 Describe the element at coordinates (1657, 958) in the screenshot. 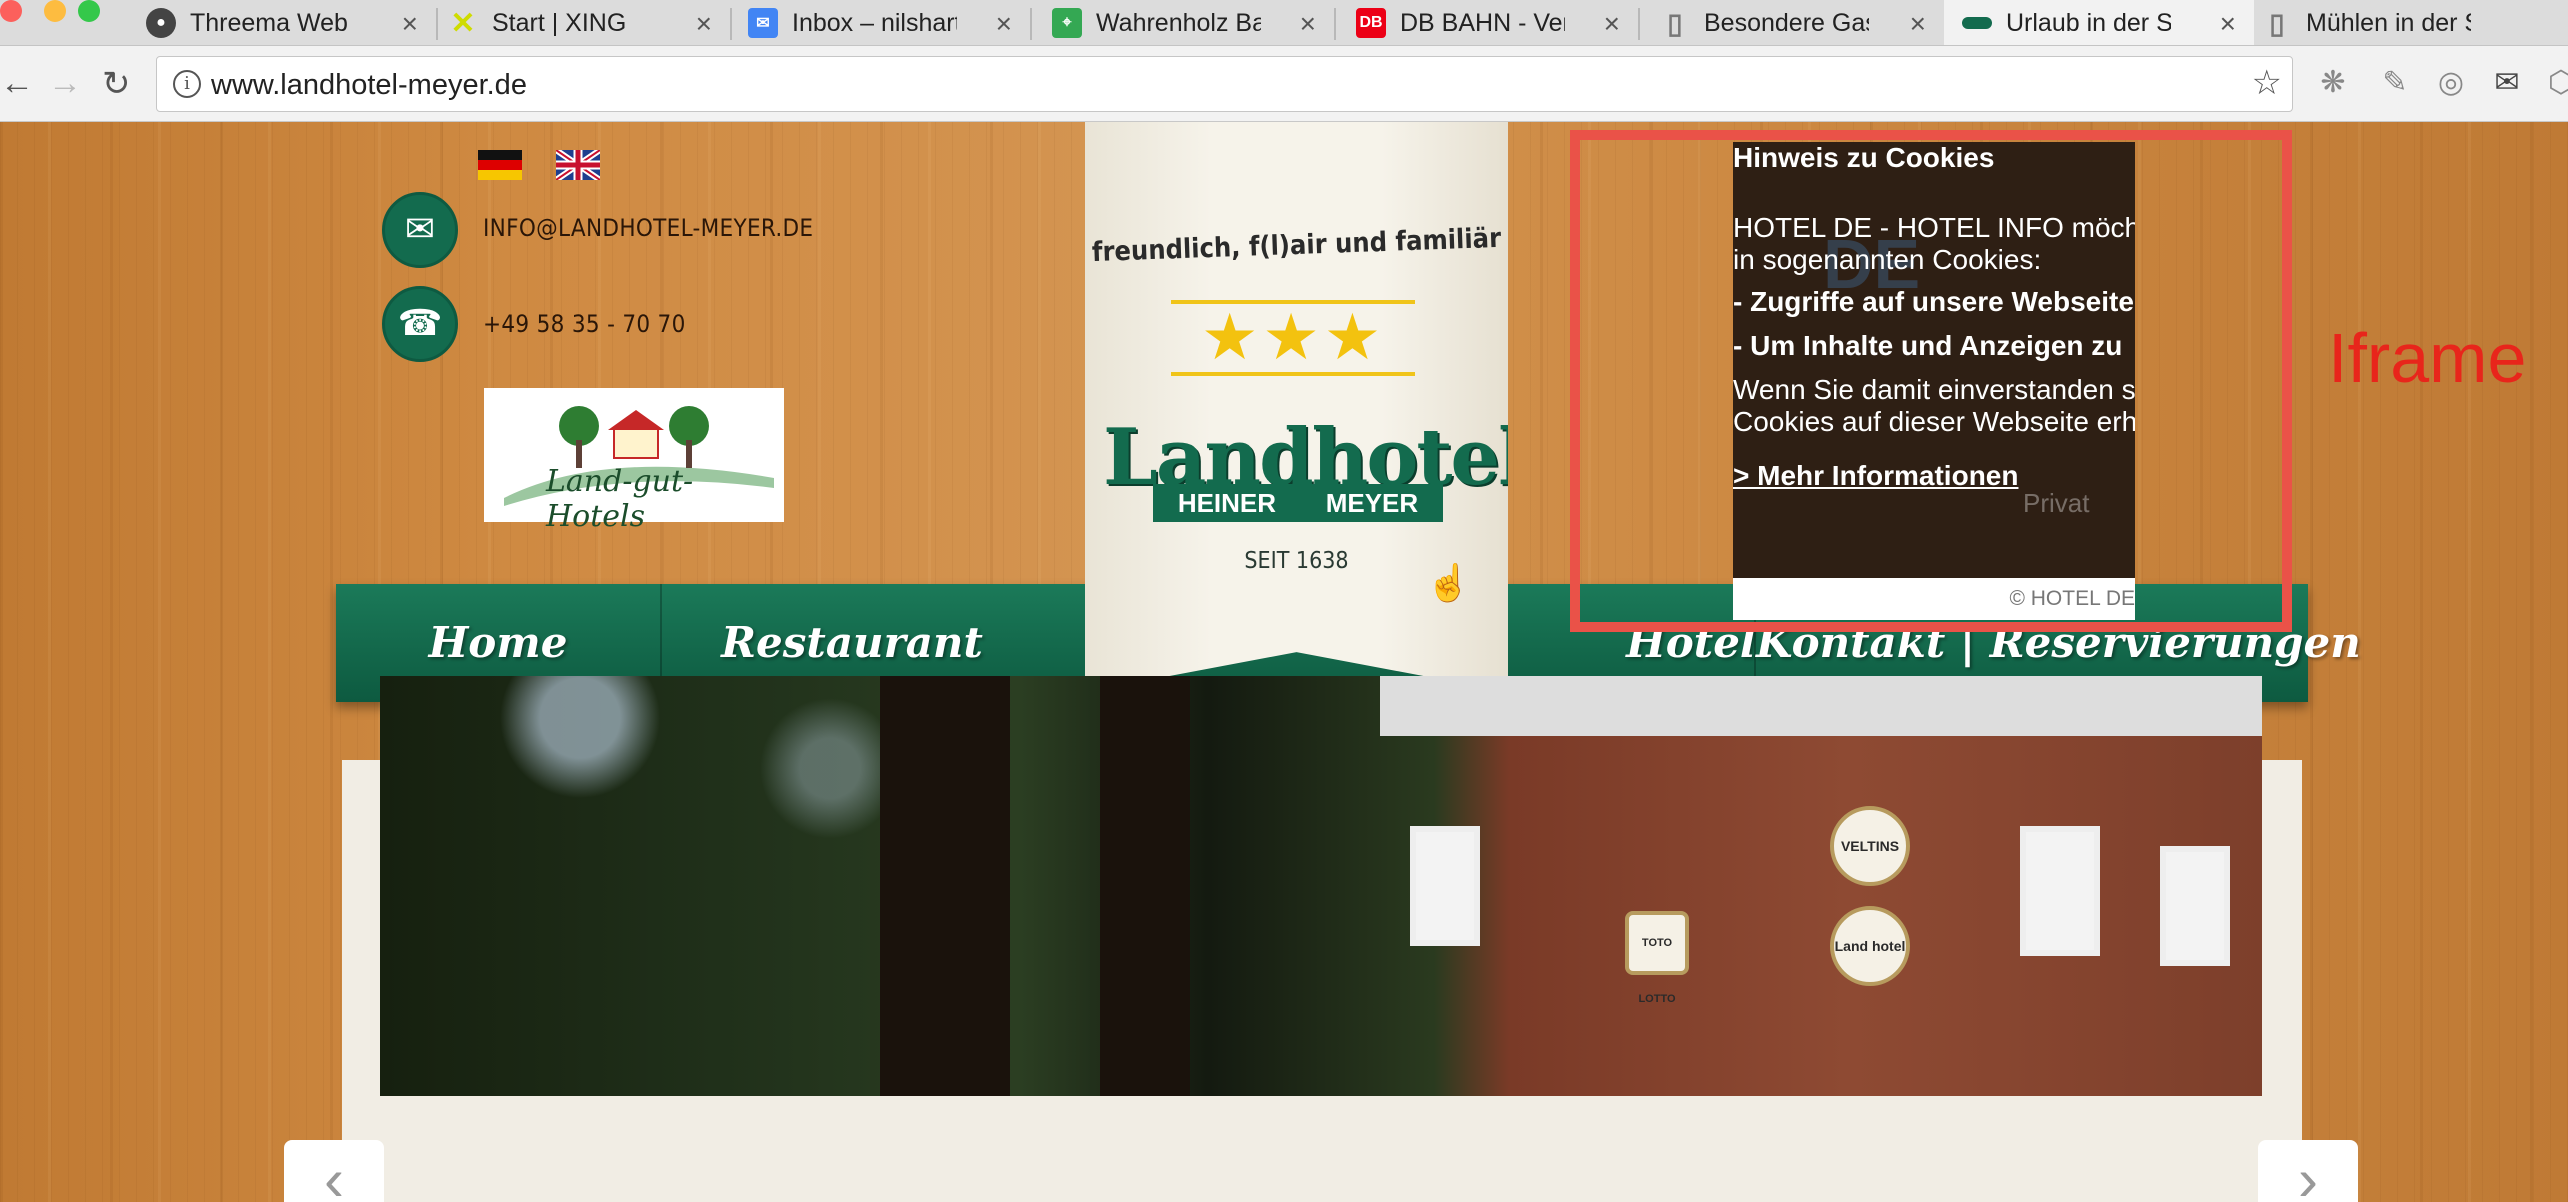

I see `toto-lotto-sign: TOTO LOTTO` at that location.